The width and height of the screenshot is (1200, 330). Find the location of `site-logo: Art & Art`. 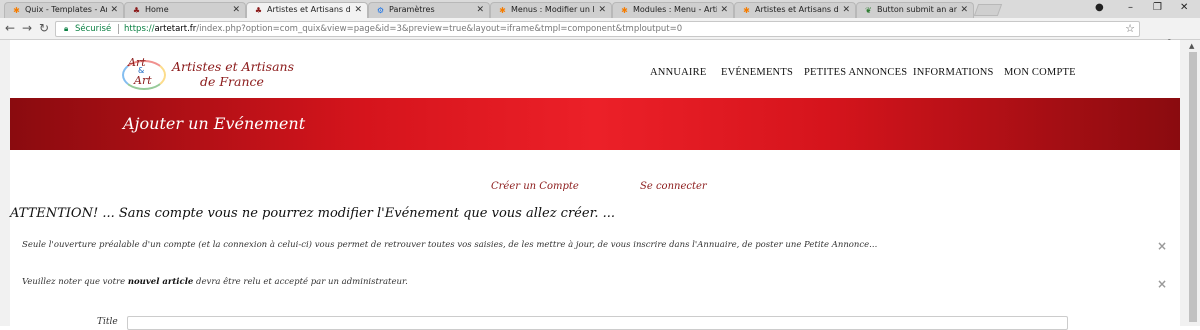

site-logo: Art & Art is located at coordinates (147, 72).